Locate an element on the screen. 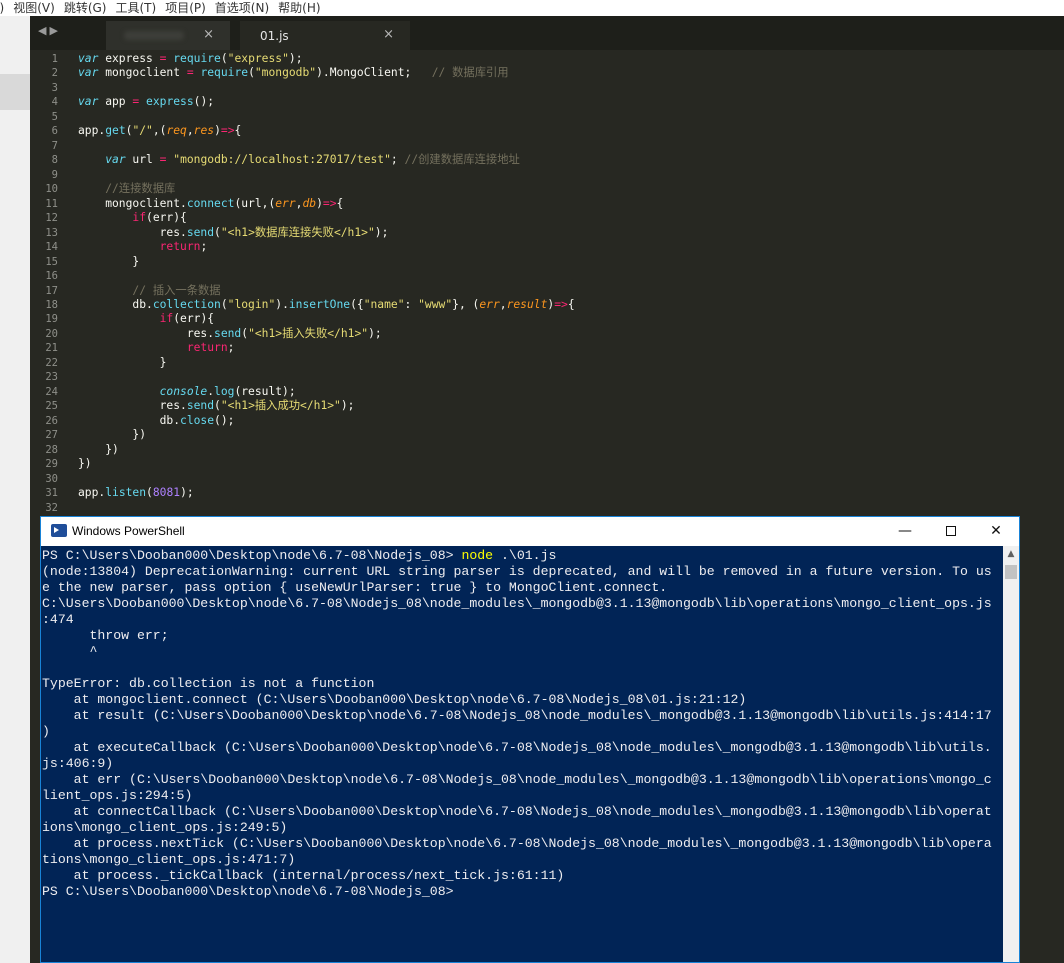  line-number: 4 is located at coordinates (54, 102).